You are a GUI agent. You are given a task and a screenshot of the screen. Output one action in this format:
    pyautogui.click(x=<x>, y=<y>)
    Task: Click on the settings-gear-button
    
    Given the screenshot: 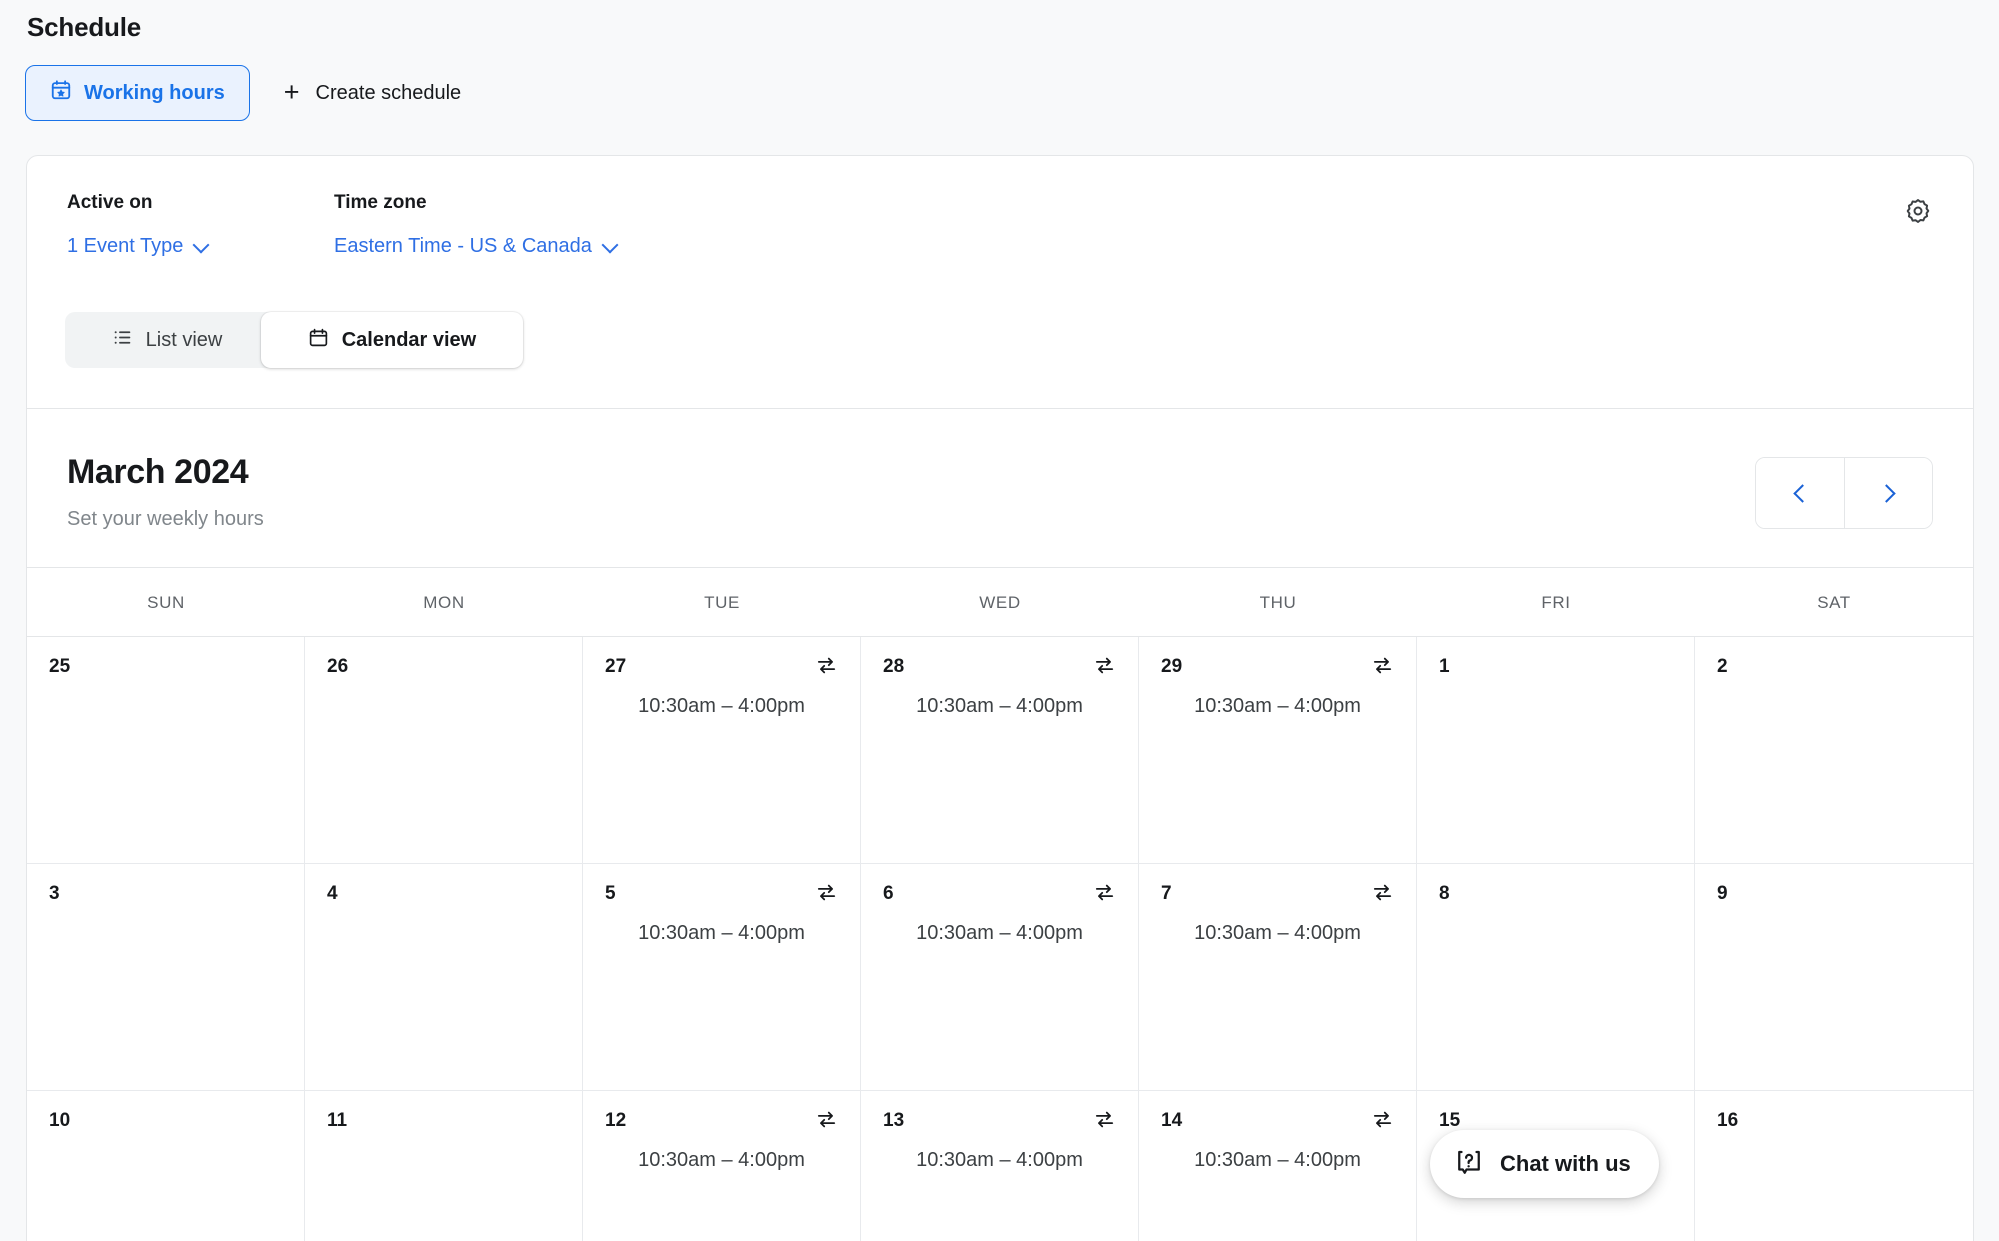 What is the action you would take?
    pyautogui.click(x=1918, y=213)
    